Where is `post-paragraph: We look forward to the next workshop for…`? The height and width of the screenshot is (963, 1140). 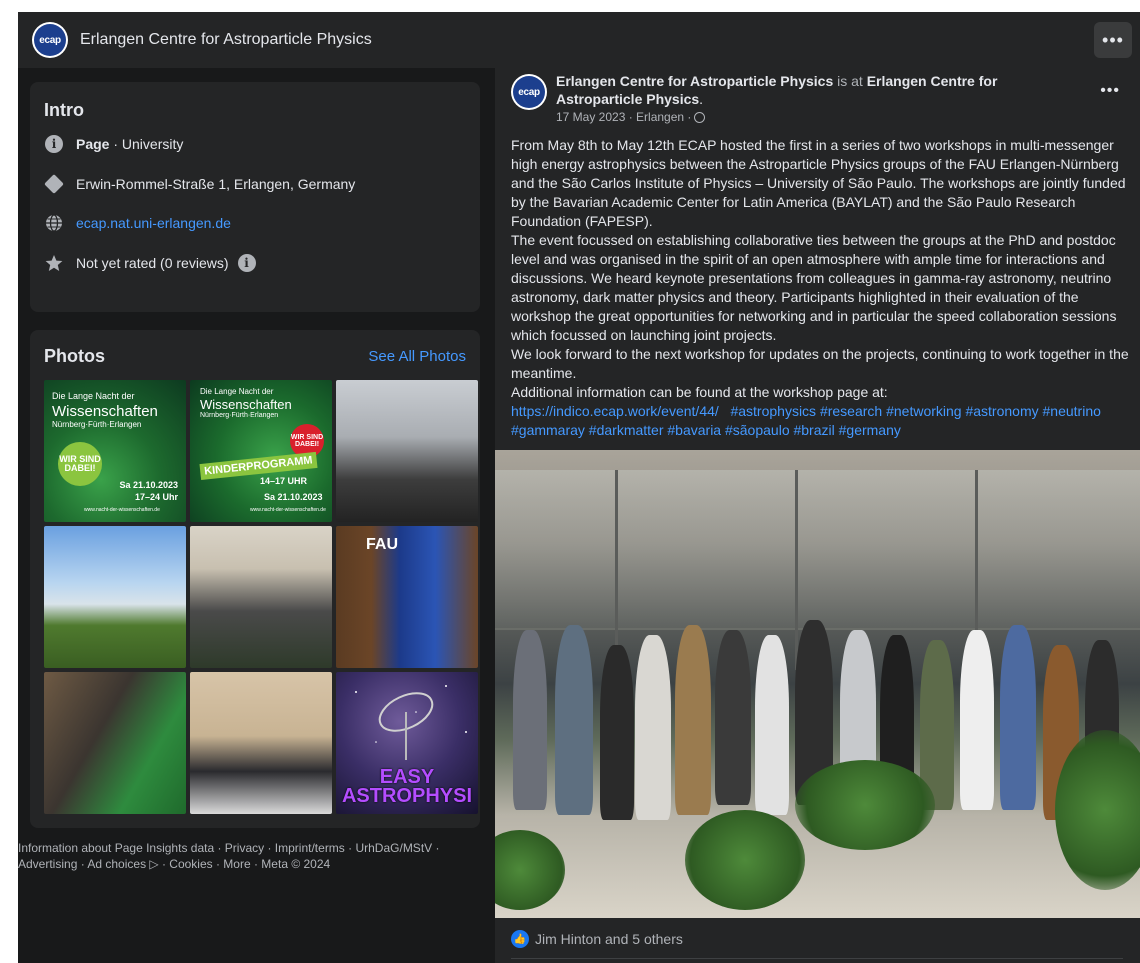 post-paragraph: We look forward to the next workshop for… is located at coordinates (820, 363).